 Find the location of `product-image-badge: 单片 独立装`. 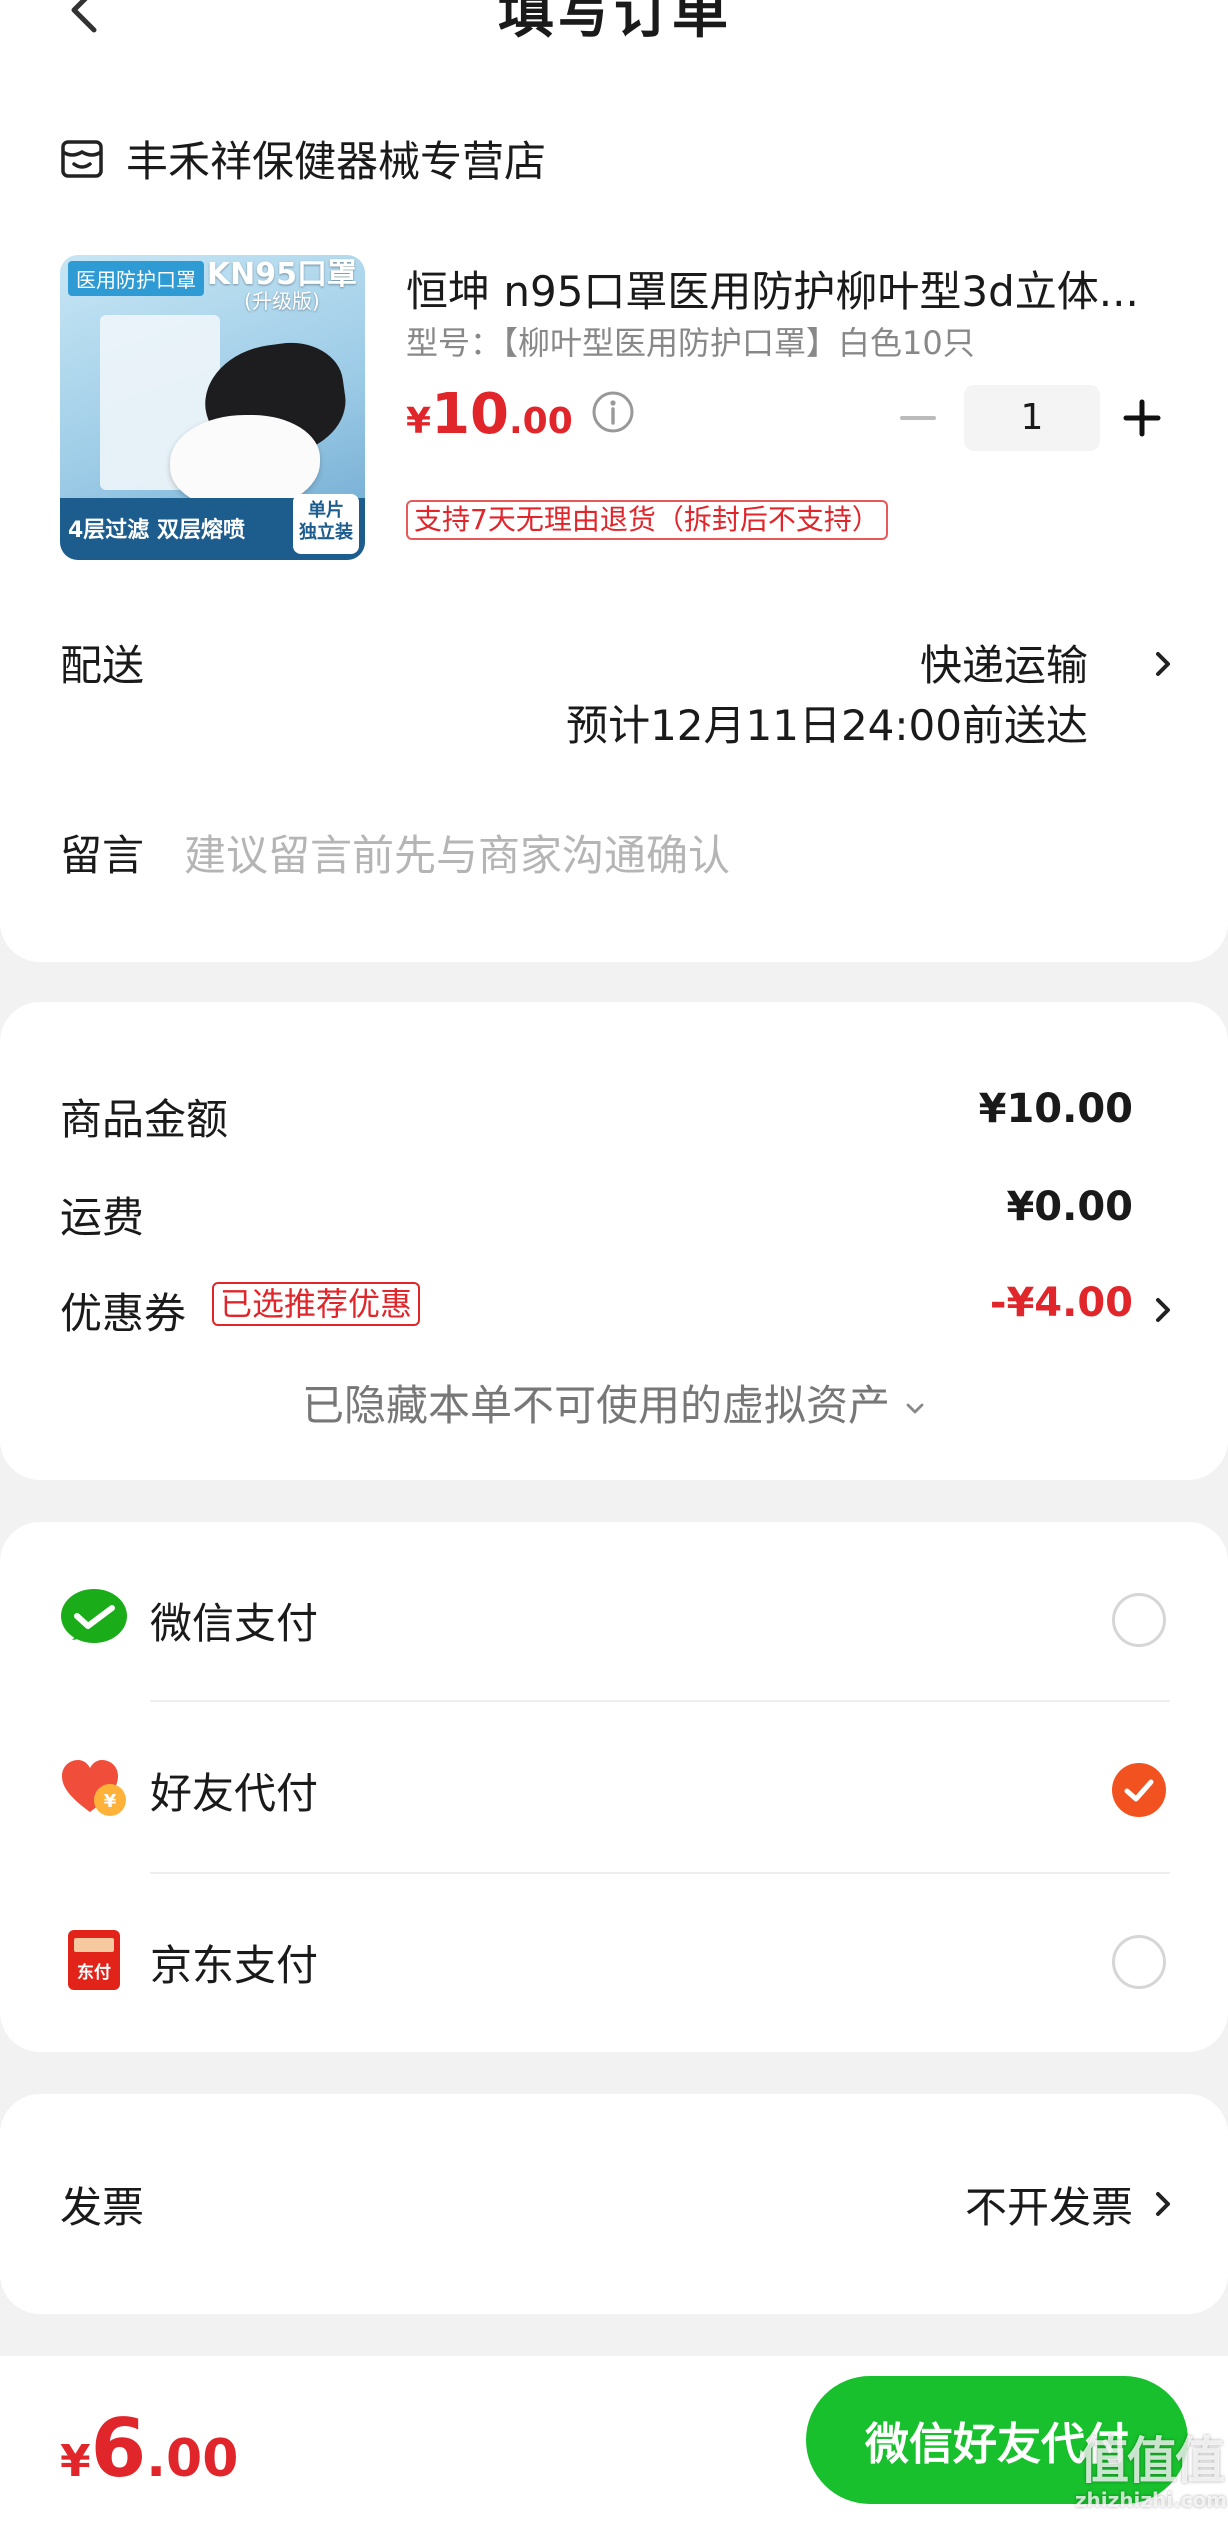

product-image-badge: 单片 独立装 is located at coordinates (326, 524).